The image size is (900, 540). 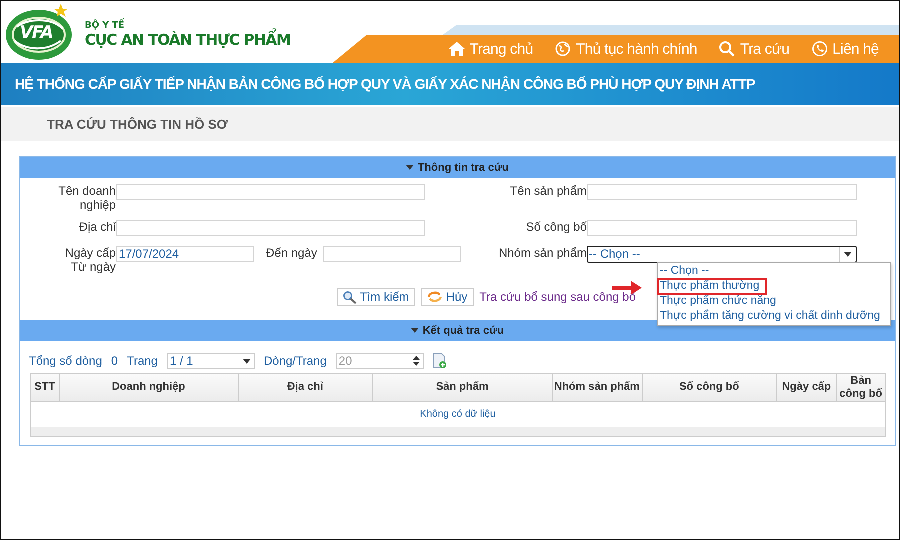 What do you see at coordinates (306, 387) in the screenshot?
I see `column-header: Địa chỉ` at bounding box center [306, 387].